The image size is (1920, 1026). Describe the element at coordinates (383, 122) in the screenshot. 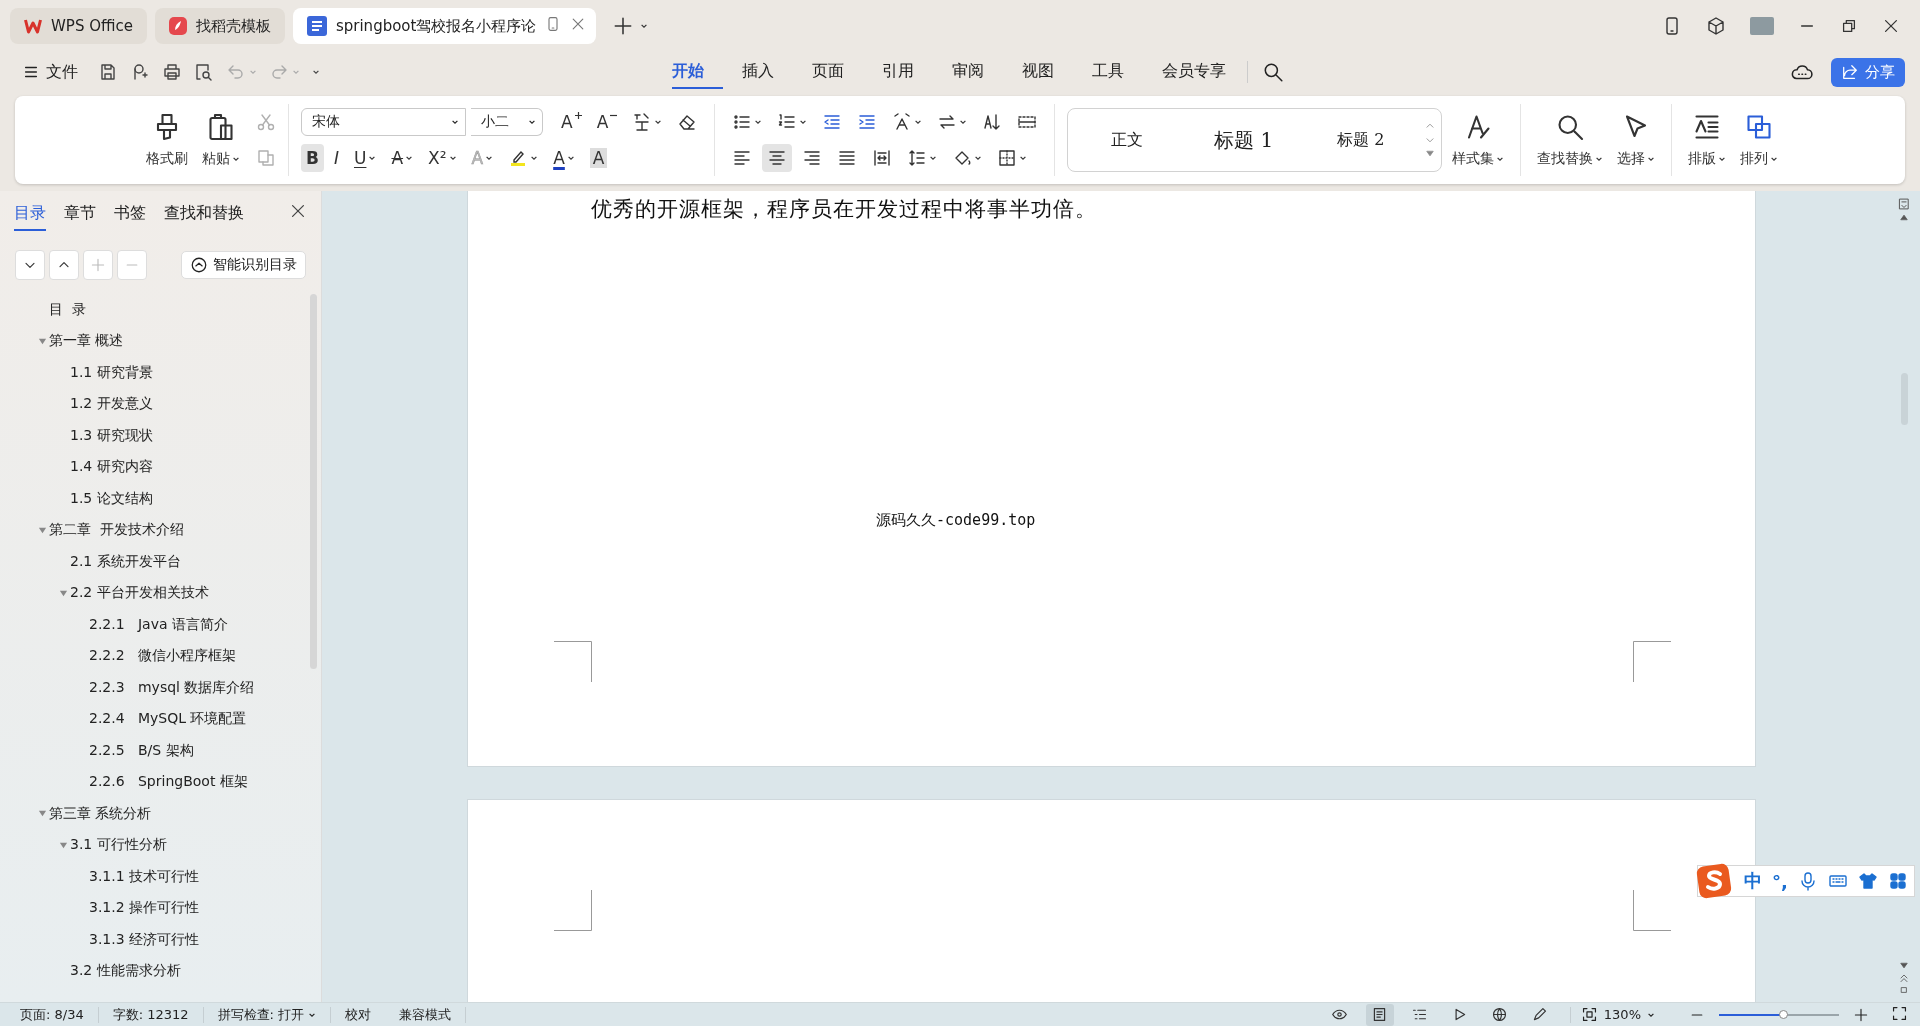

I see `font-name-dropdown: 宋体` at that location.